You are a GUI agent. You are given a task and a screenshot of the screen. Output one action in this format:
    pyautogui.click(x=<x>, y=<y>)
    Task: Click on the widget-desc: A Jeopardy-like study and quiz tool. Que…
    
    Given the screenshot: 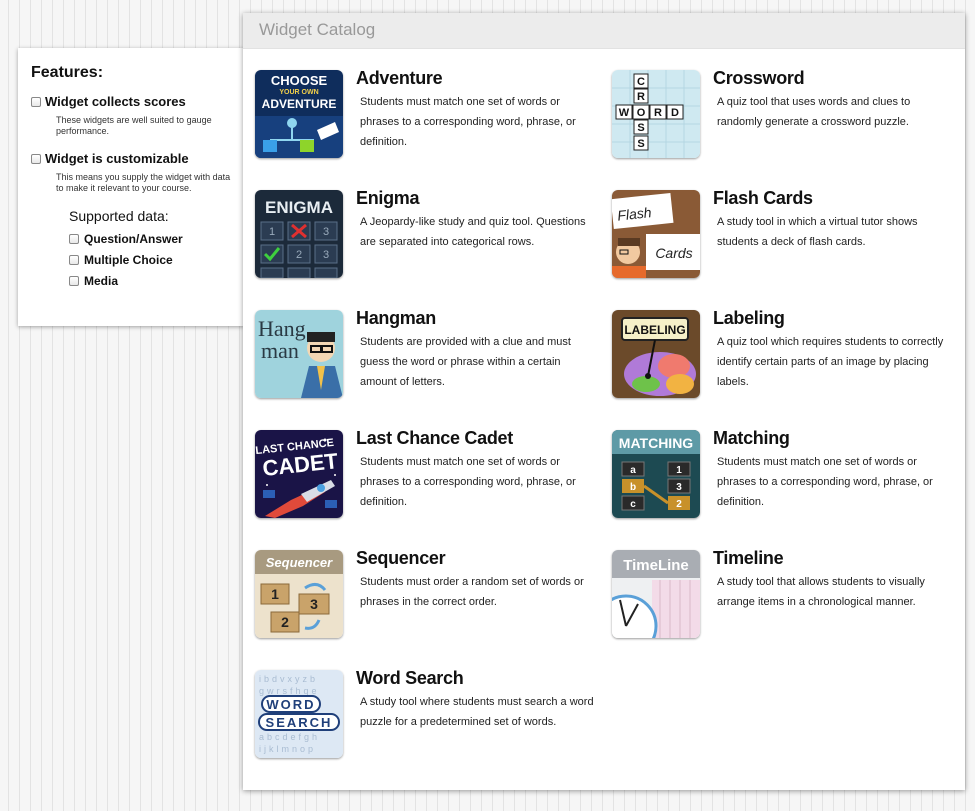 What is the action you would take?
    pyautogui.click(x=473, y=232)
    